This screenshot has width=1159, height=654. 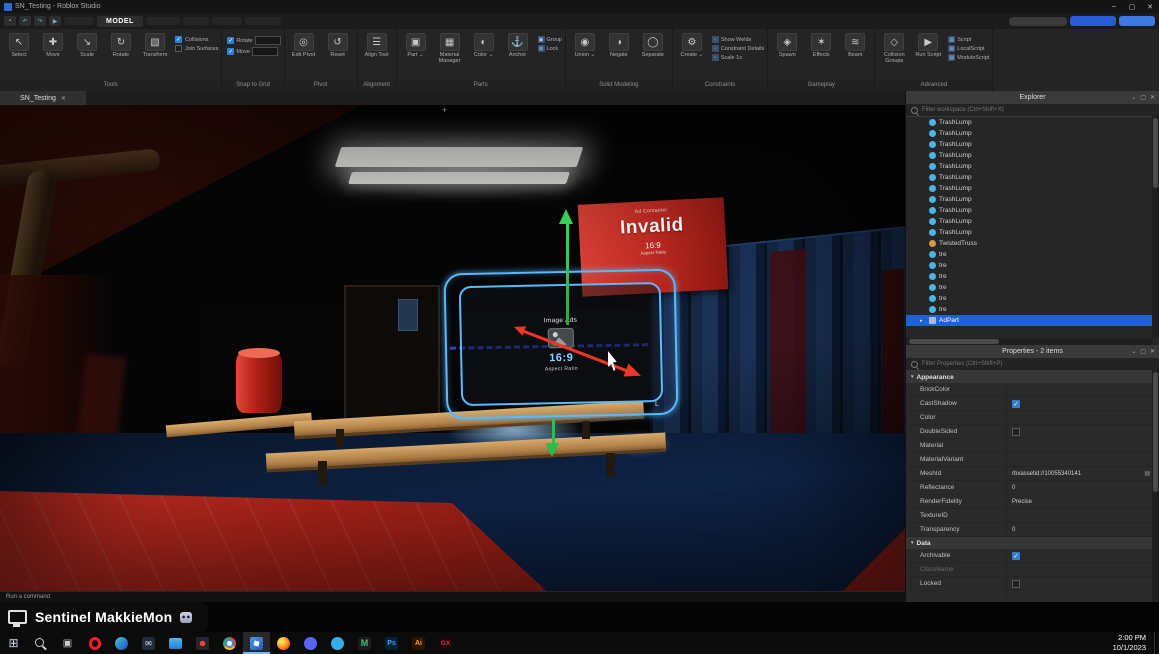 What do you see at coordinates (567, 274) in the screenshot?
I see `y-axis-handle` at bounding box center [567, 274].